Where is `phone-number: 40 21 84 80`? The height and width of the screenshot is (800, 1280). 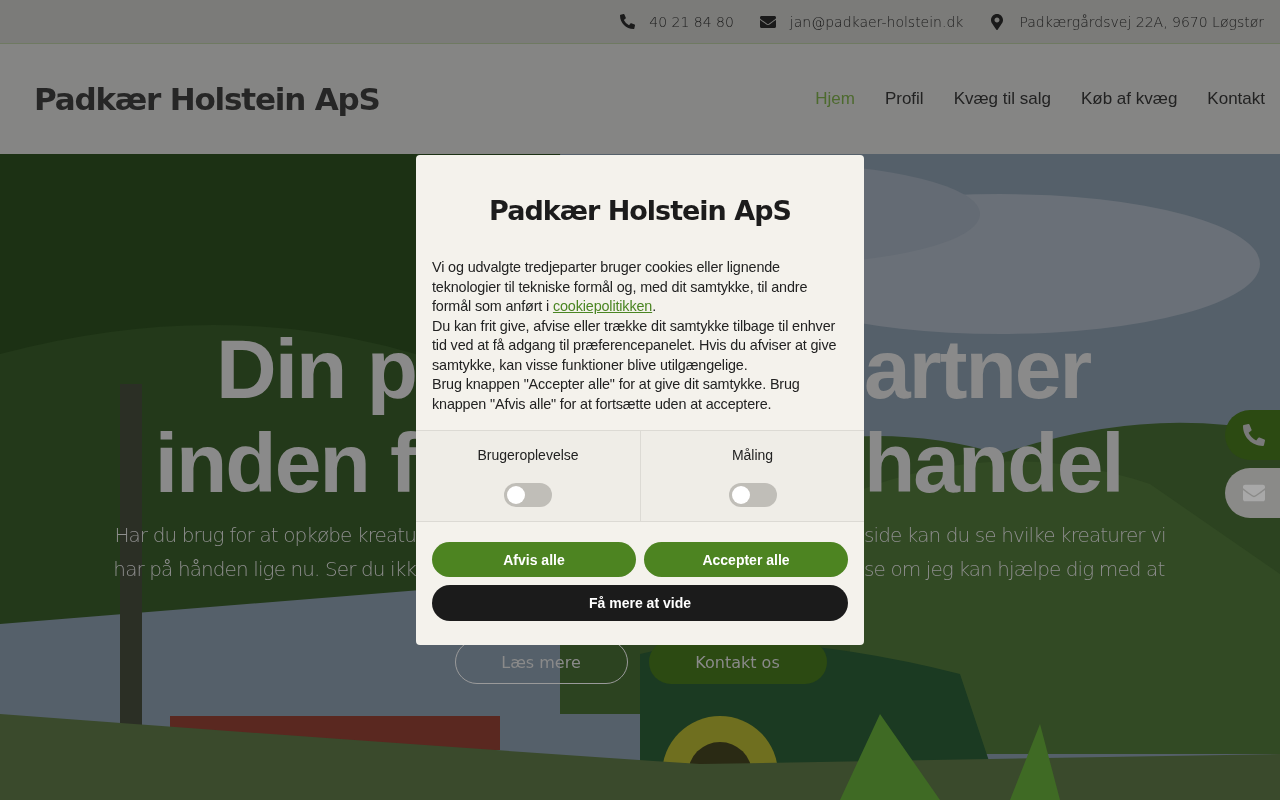 phone-number: 40 21 84 80 is located at coordinates (691, 21).